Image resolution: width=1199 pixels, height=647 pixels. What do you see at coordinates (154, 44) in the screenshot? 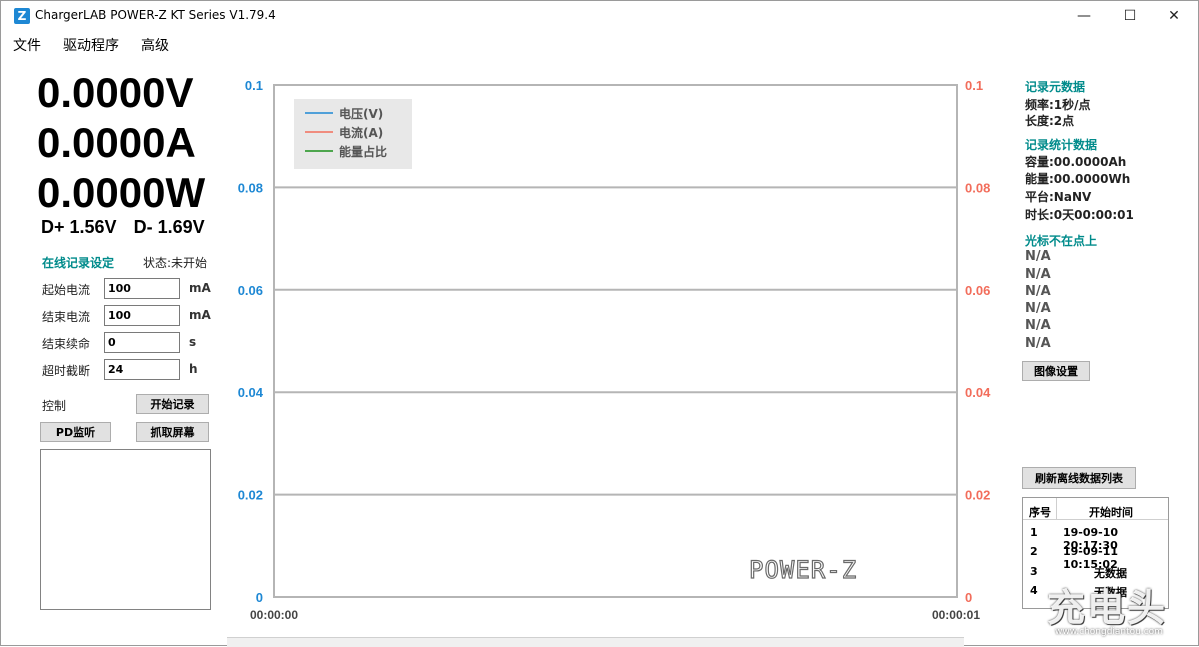
I see `menu-advanced: 高级` at bounding box center [154, 44].